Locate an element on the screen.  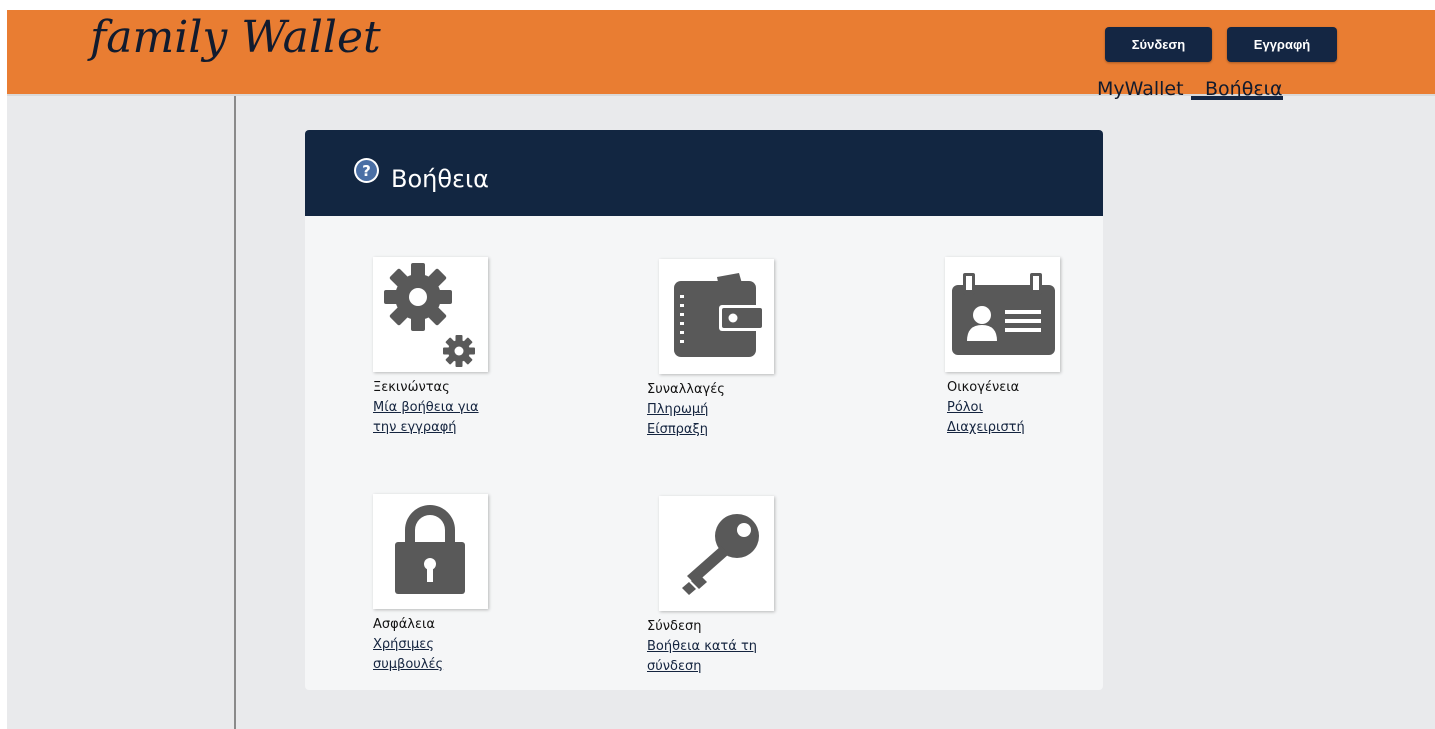
topic-transactions-tile is located at coordinates (716, 316).